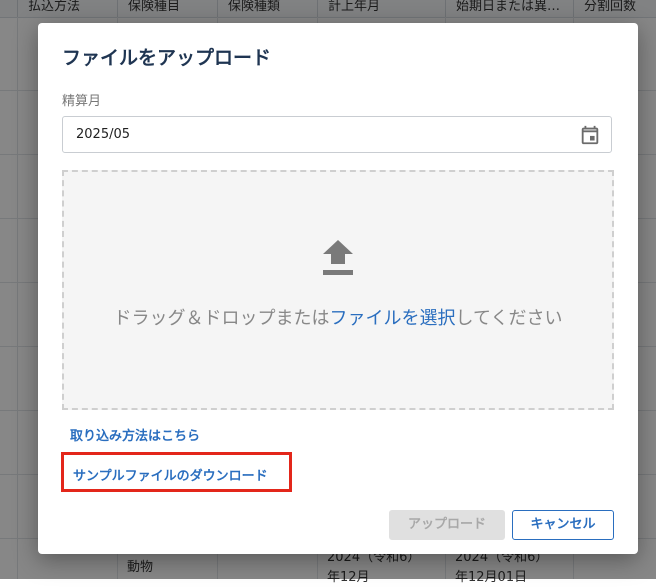 This screenshot has height=588, width=656. I want to click on upload-icon, so click(338, 257).